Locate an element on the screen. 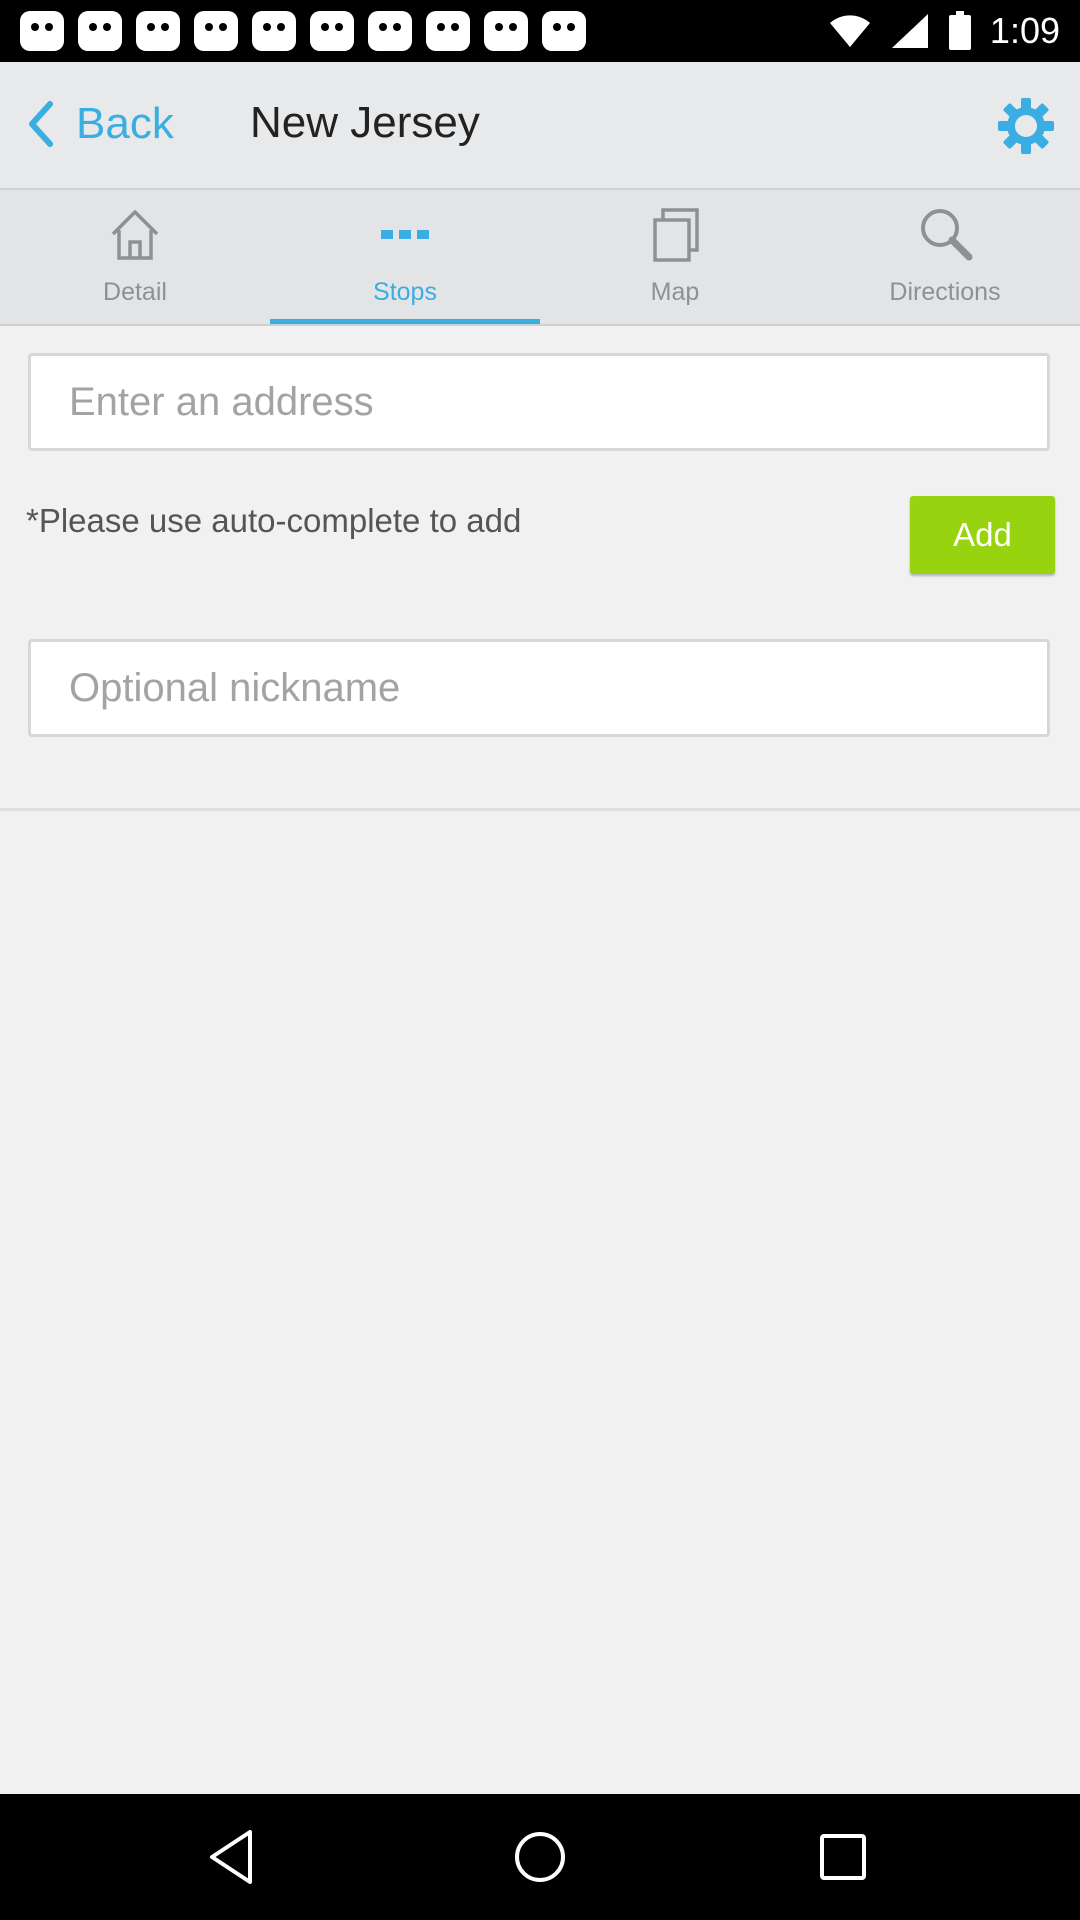 The image size is (1080, 1920). tab-map: Map is located at coordinates (675, 257).